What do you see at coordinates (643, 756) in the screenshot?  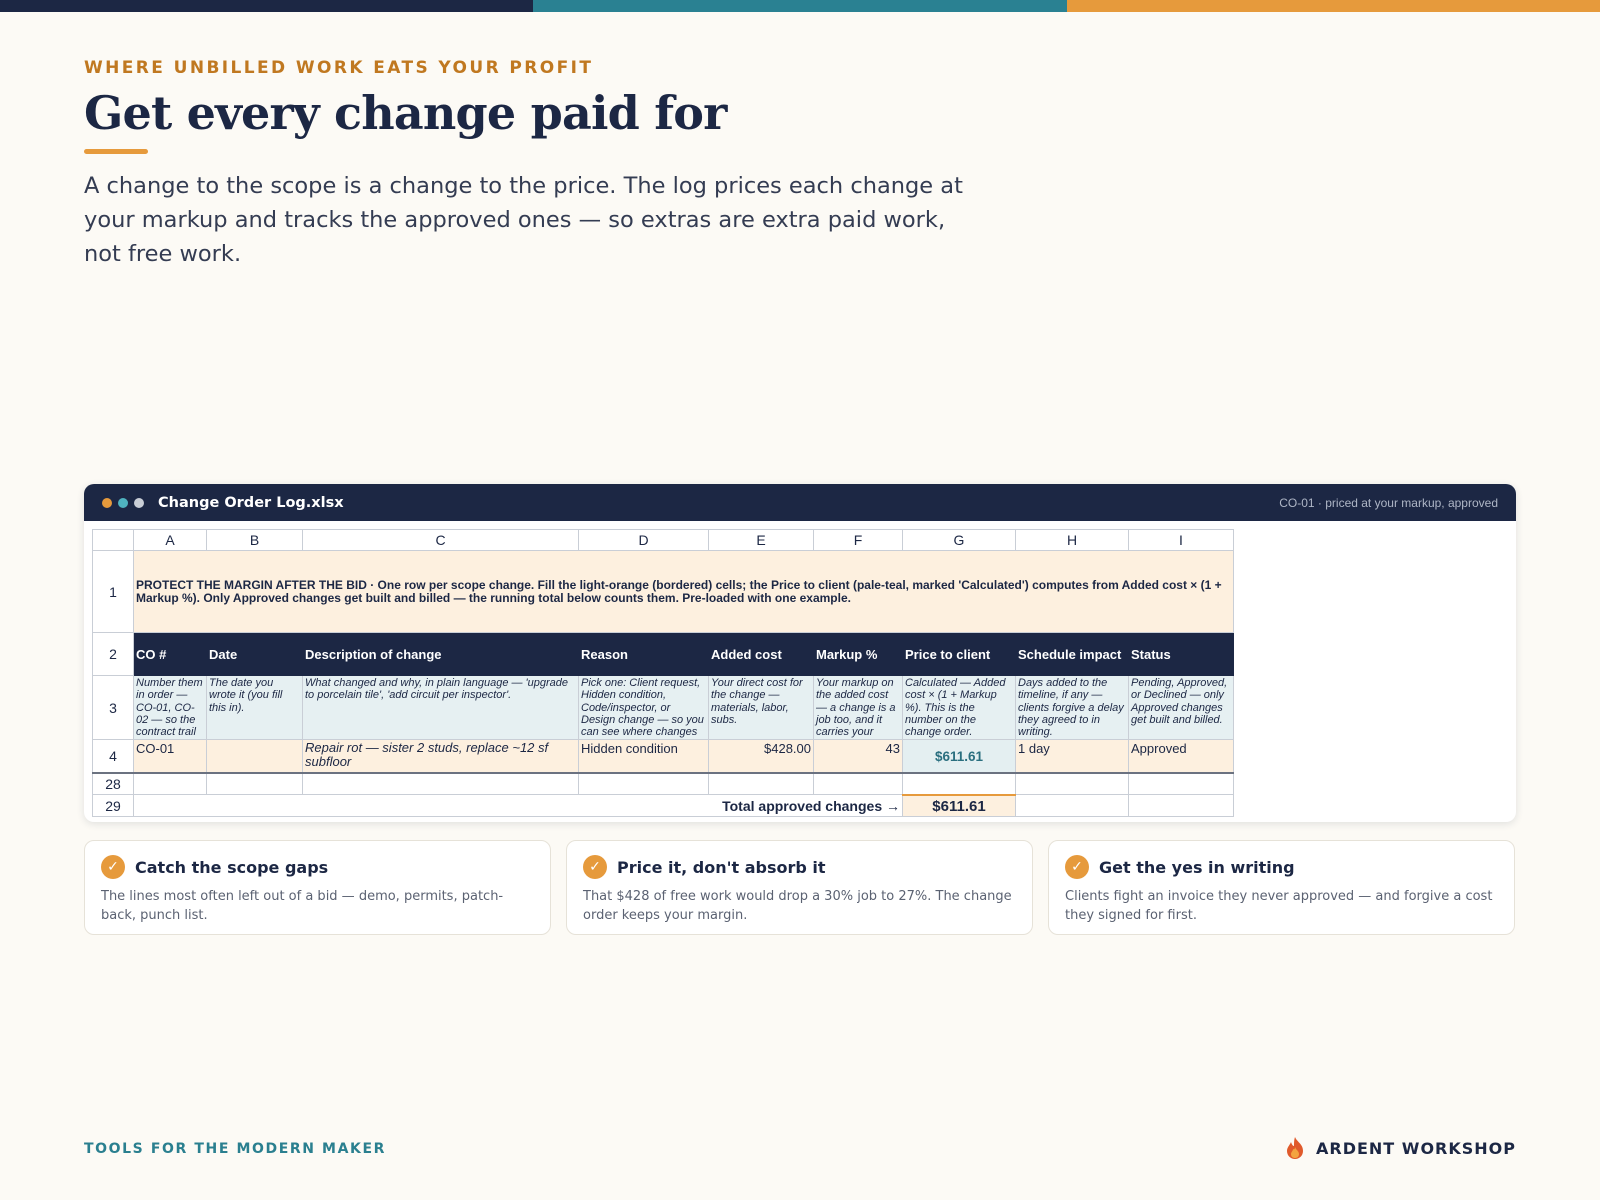 I see `cell-reason: Hidden condition` at bounding box center [643, 756].